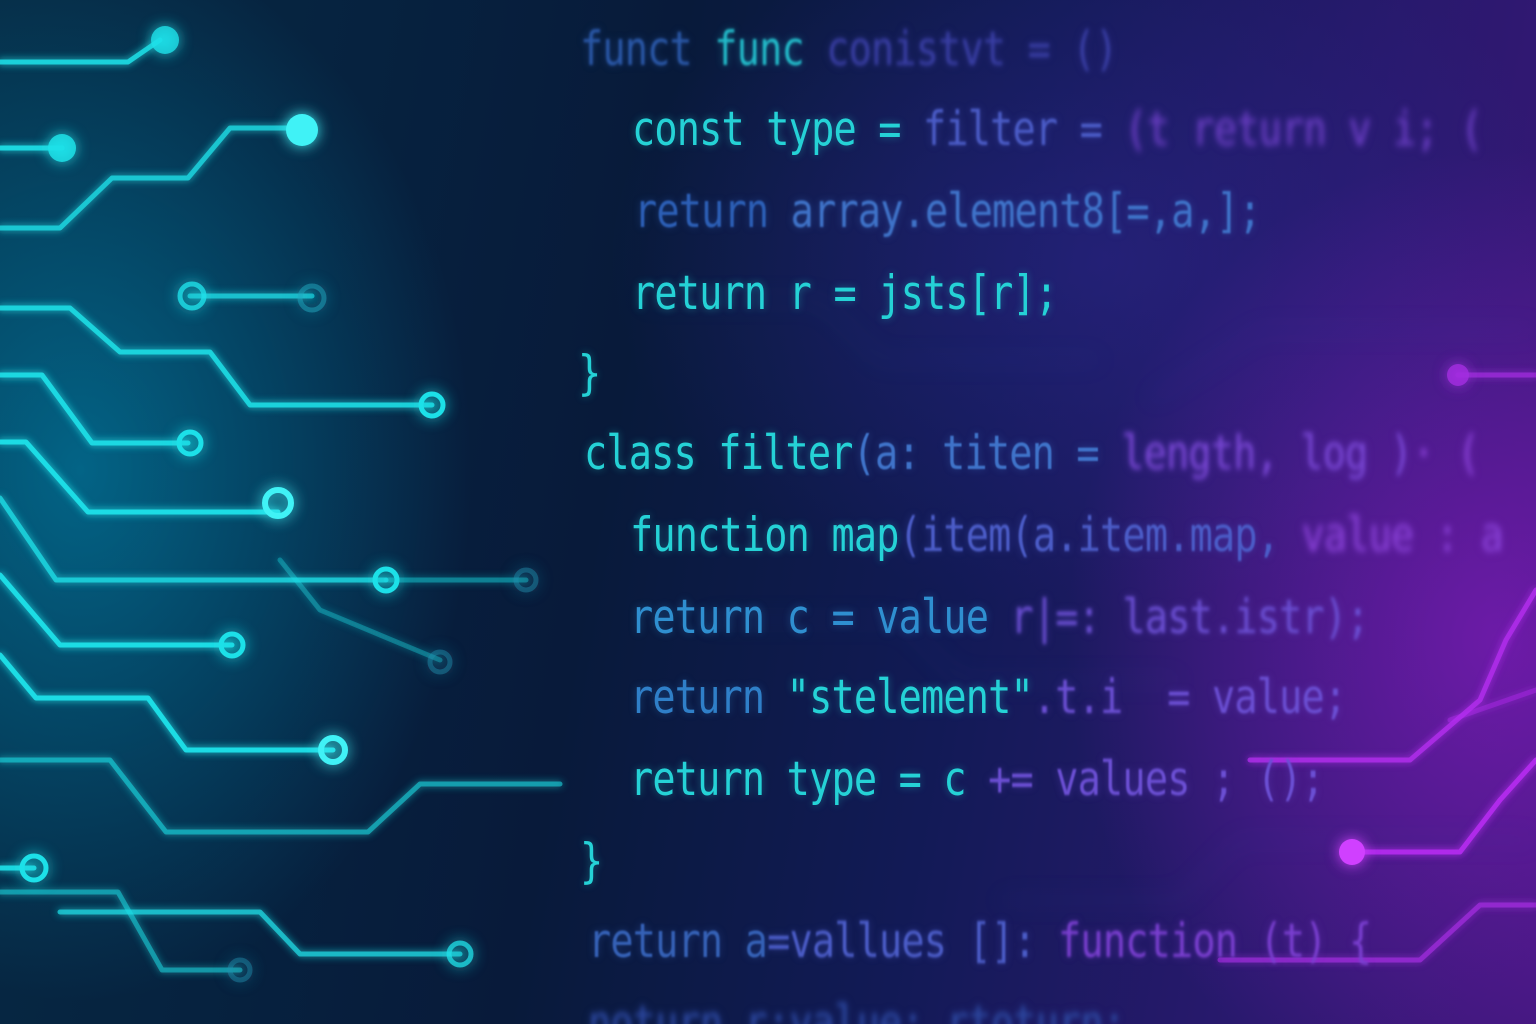  What do you see at coordinates (1215, 941) in the screenshot?
I see `code-token: function (t) {` at bounding box center [1215, 941].